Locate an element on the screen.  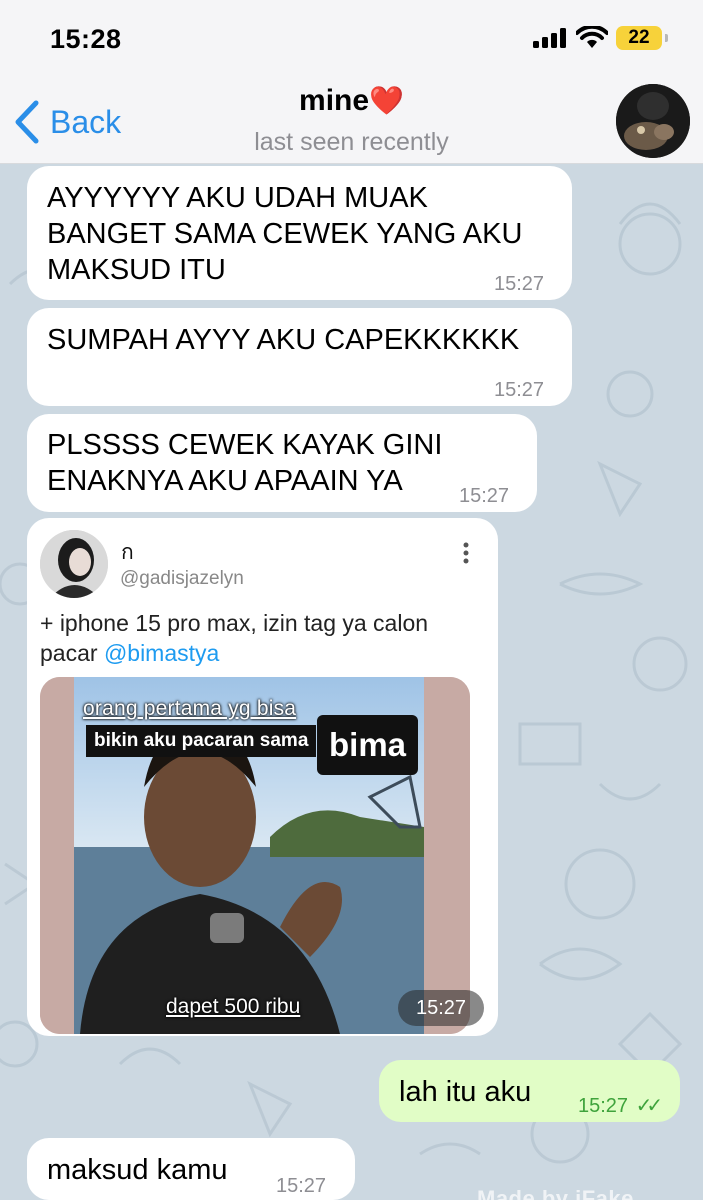
watermark-text: Made by iFake is located at coordinates (555, 1193).